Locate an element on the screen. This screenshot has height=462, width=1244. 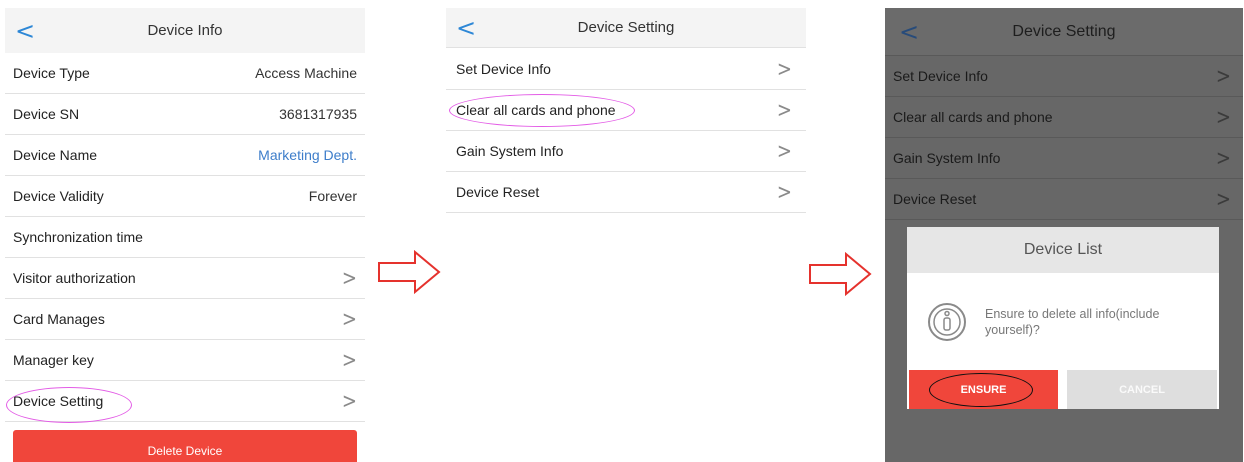
visitor-authorization-row: Visitor authorization > is located at coordinates (185, 278).